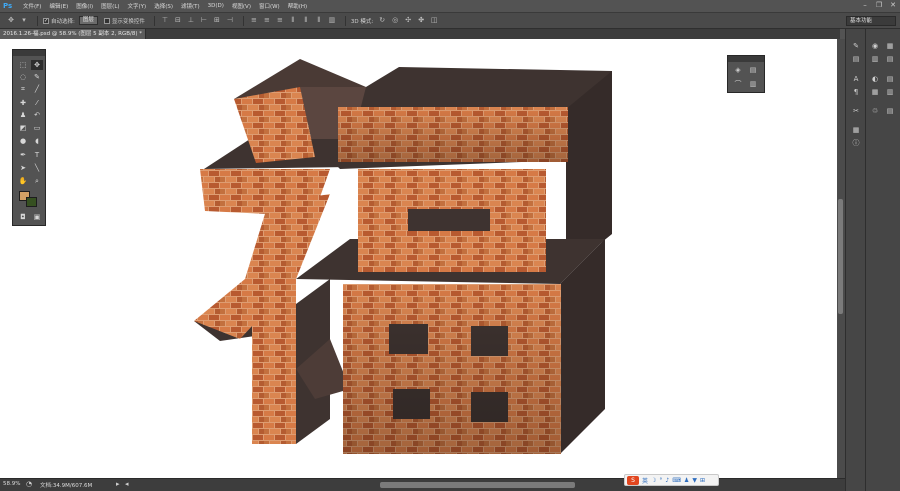 This screenshot has width=900, height=491. I want to click on layers-mini-panel-header, so click(746, 59).